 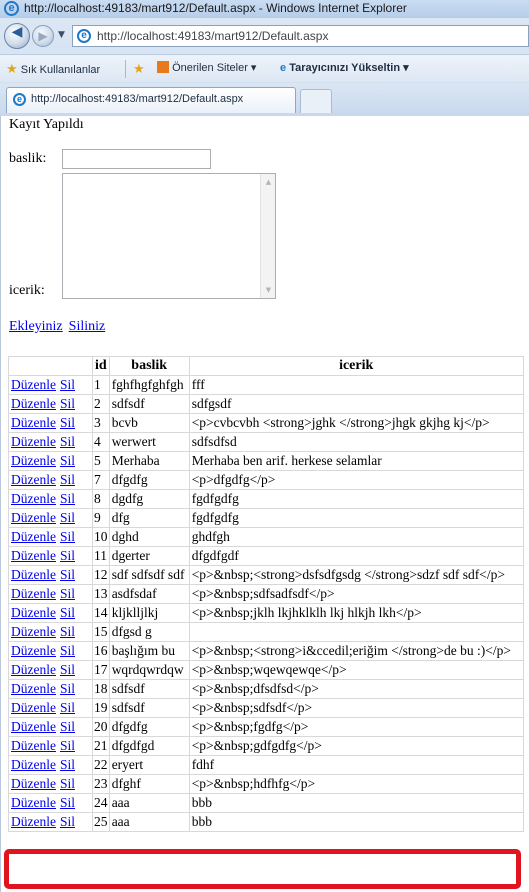 What do you see at coordinates (267, 236) in the screenshot?
I see `textarea-scrollbar: ▲ ▼` at bounding box center [267, 236].